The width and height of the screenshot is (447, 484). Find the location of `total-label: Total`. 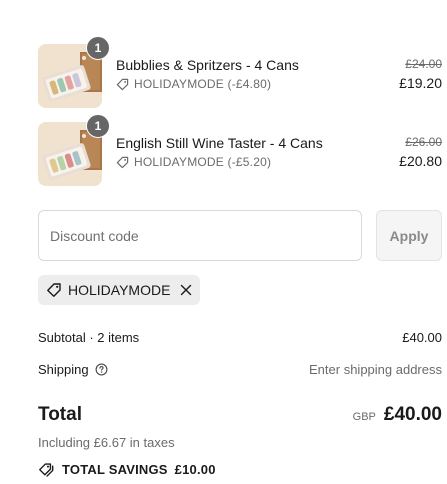

total-label: Total is located at coordinates (60, 414).